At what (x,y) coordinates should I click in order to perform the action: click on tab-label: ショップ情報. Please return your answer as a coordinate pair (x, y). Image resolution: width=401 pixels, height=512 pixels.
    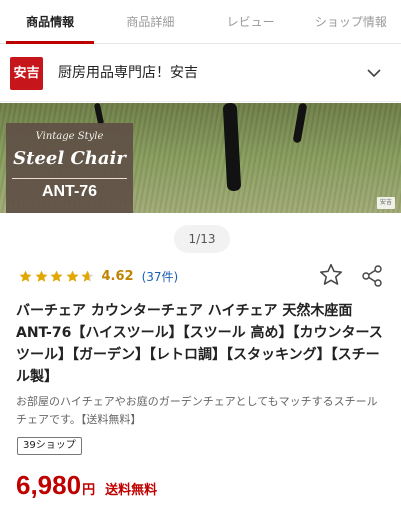
    Looking at the image, I should click on (350, 22).